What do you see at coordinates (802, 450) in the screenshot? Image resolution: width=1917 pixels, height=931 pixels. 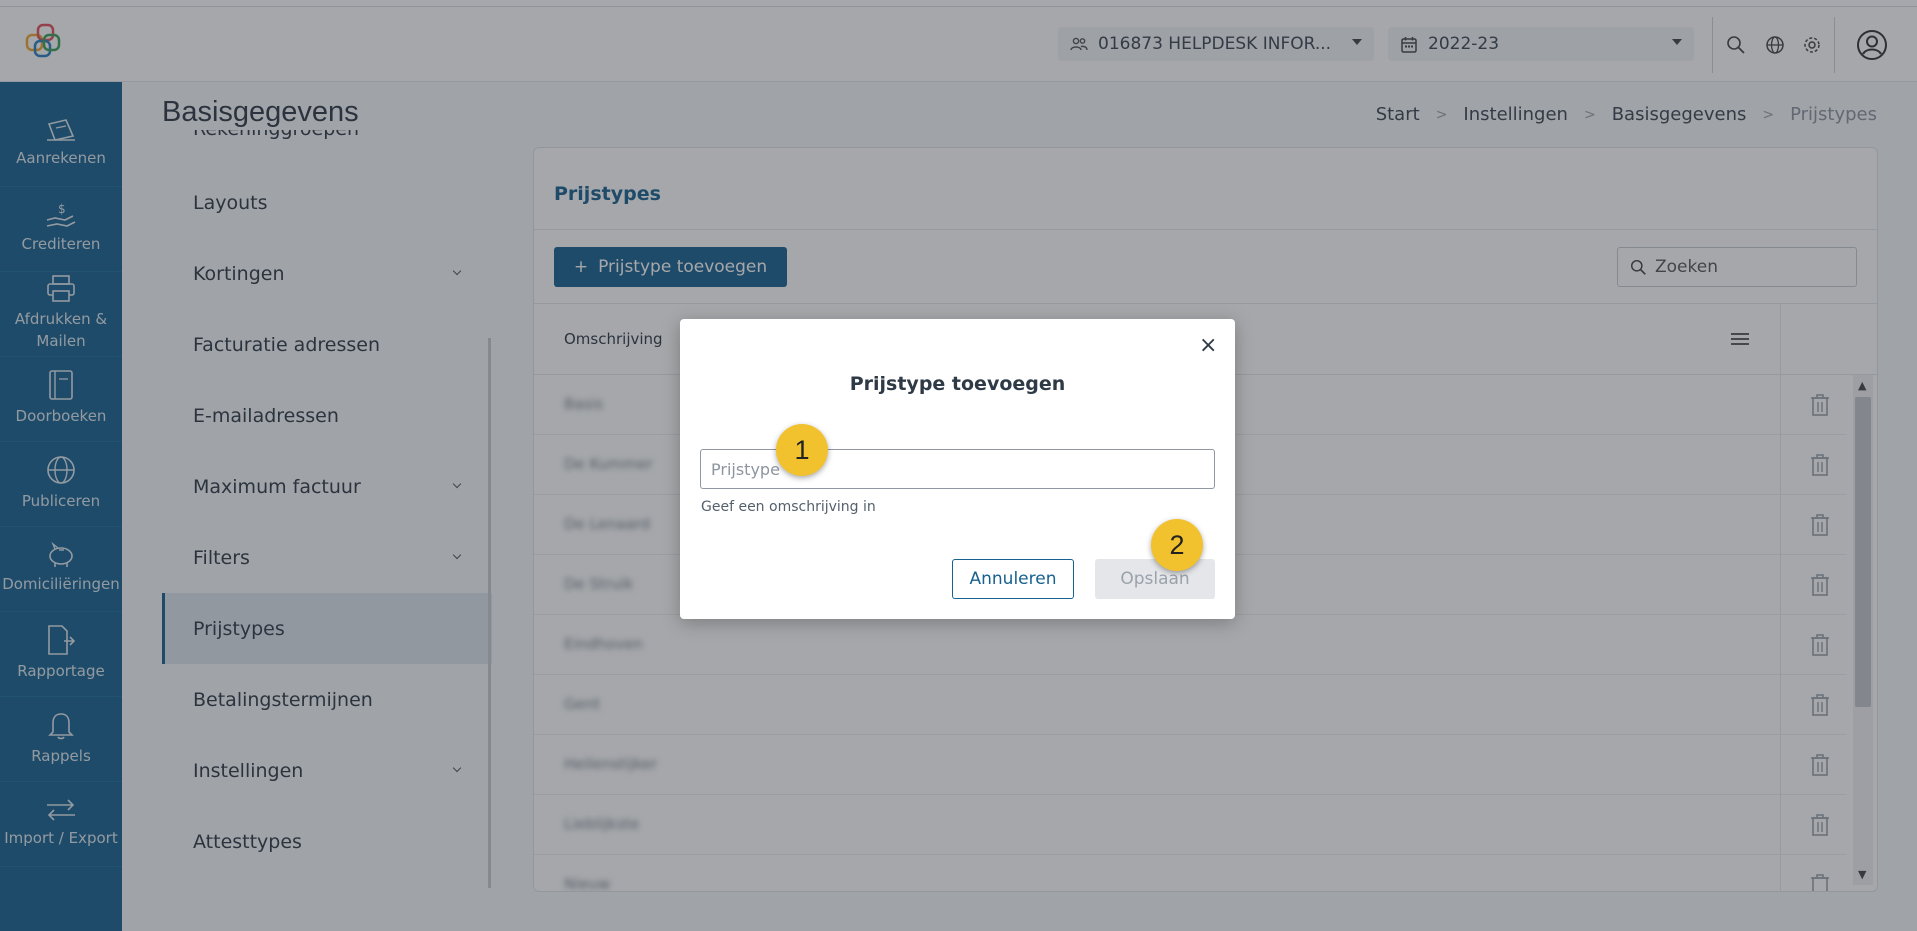 I see `step-marker-1: 1` at bounding box center [802, 450].